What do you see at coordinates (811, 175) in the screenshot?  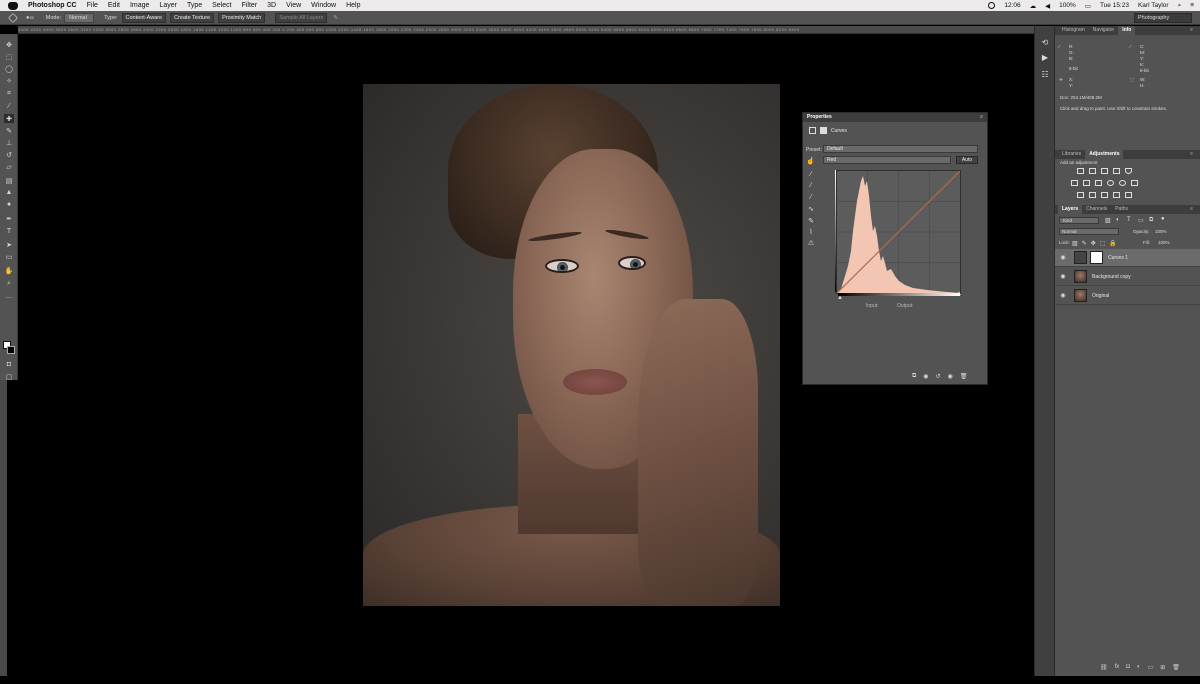 I see `black-point-eyedropper-icon: ⁄` at bounding box center [811, 175].